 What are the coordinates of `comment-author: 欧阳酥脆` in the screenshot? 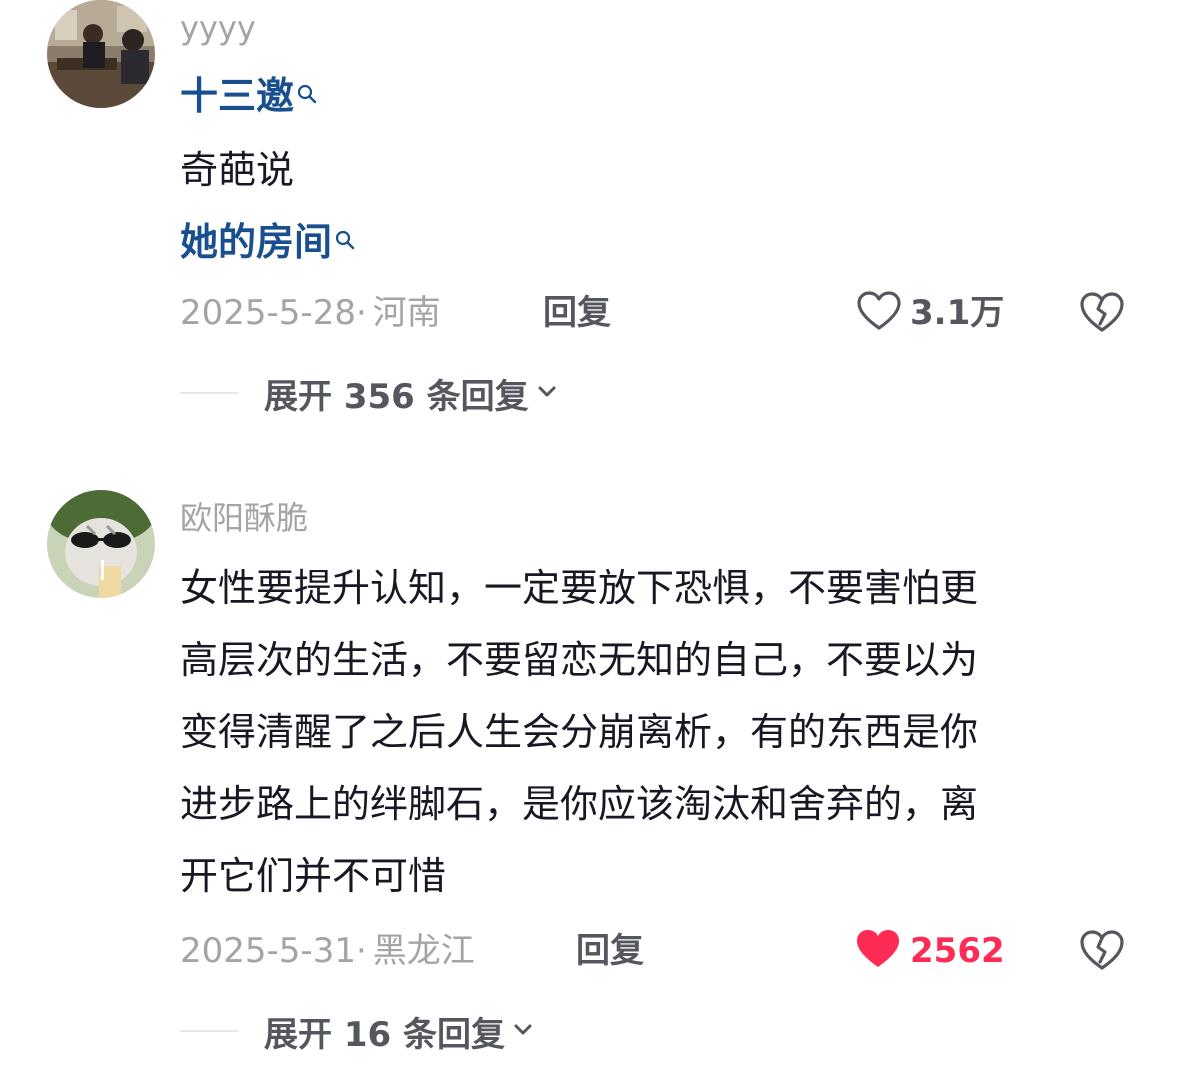 It's located at (244, 518).